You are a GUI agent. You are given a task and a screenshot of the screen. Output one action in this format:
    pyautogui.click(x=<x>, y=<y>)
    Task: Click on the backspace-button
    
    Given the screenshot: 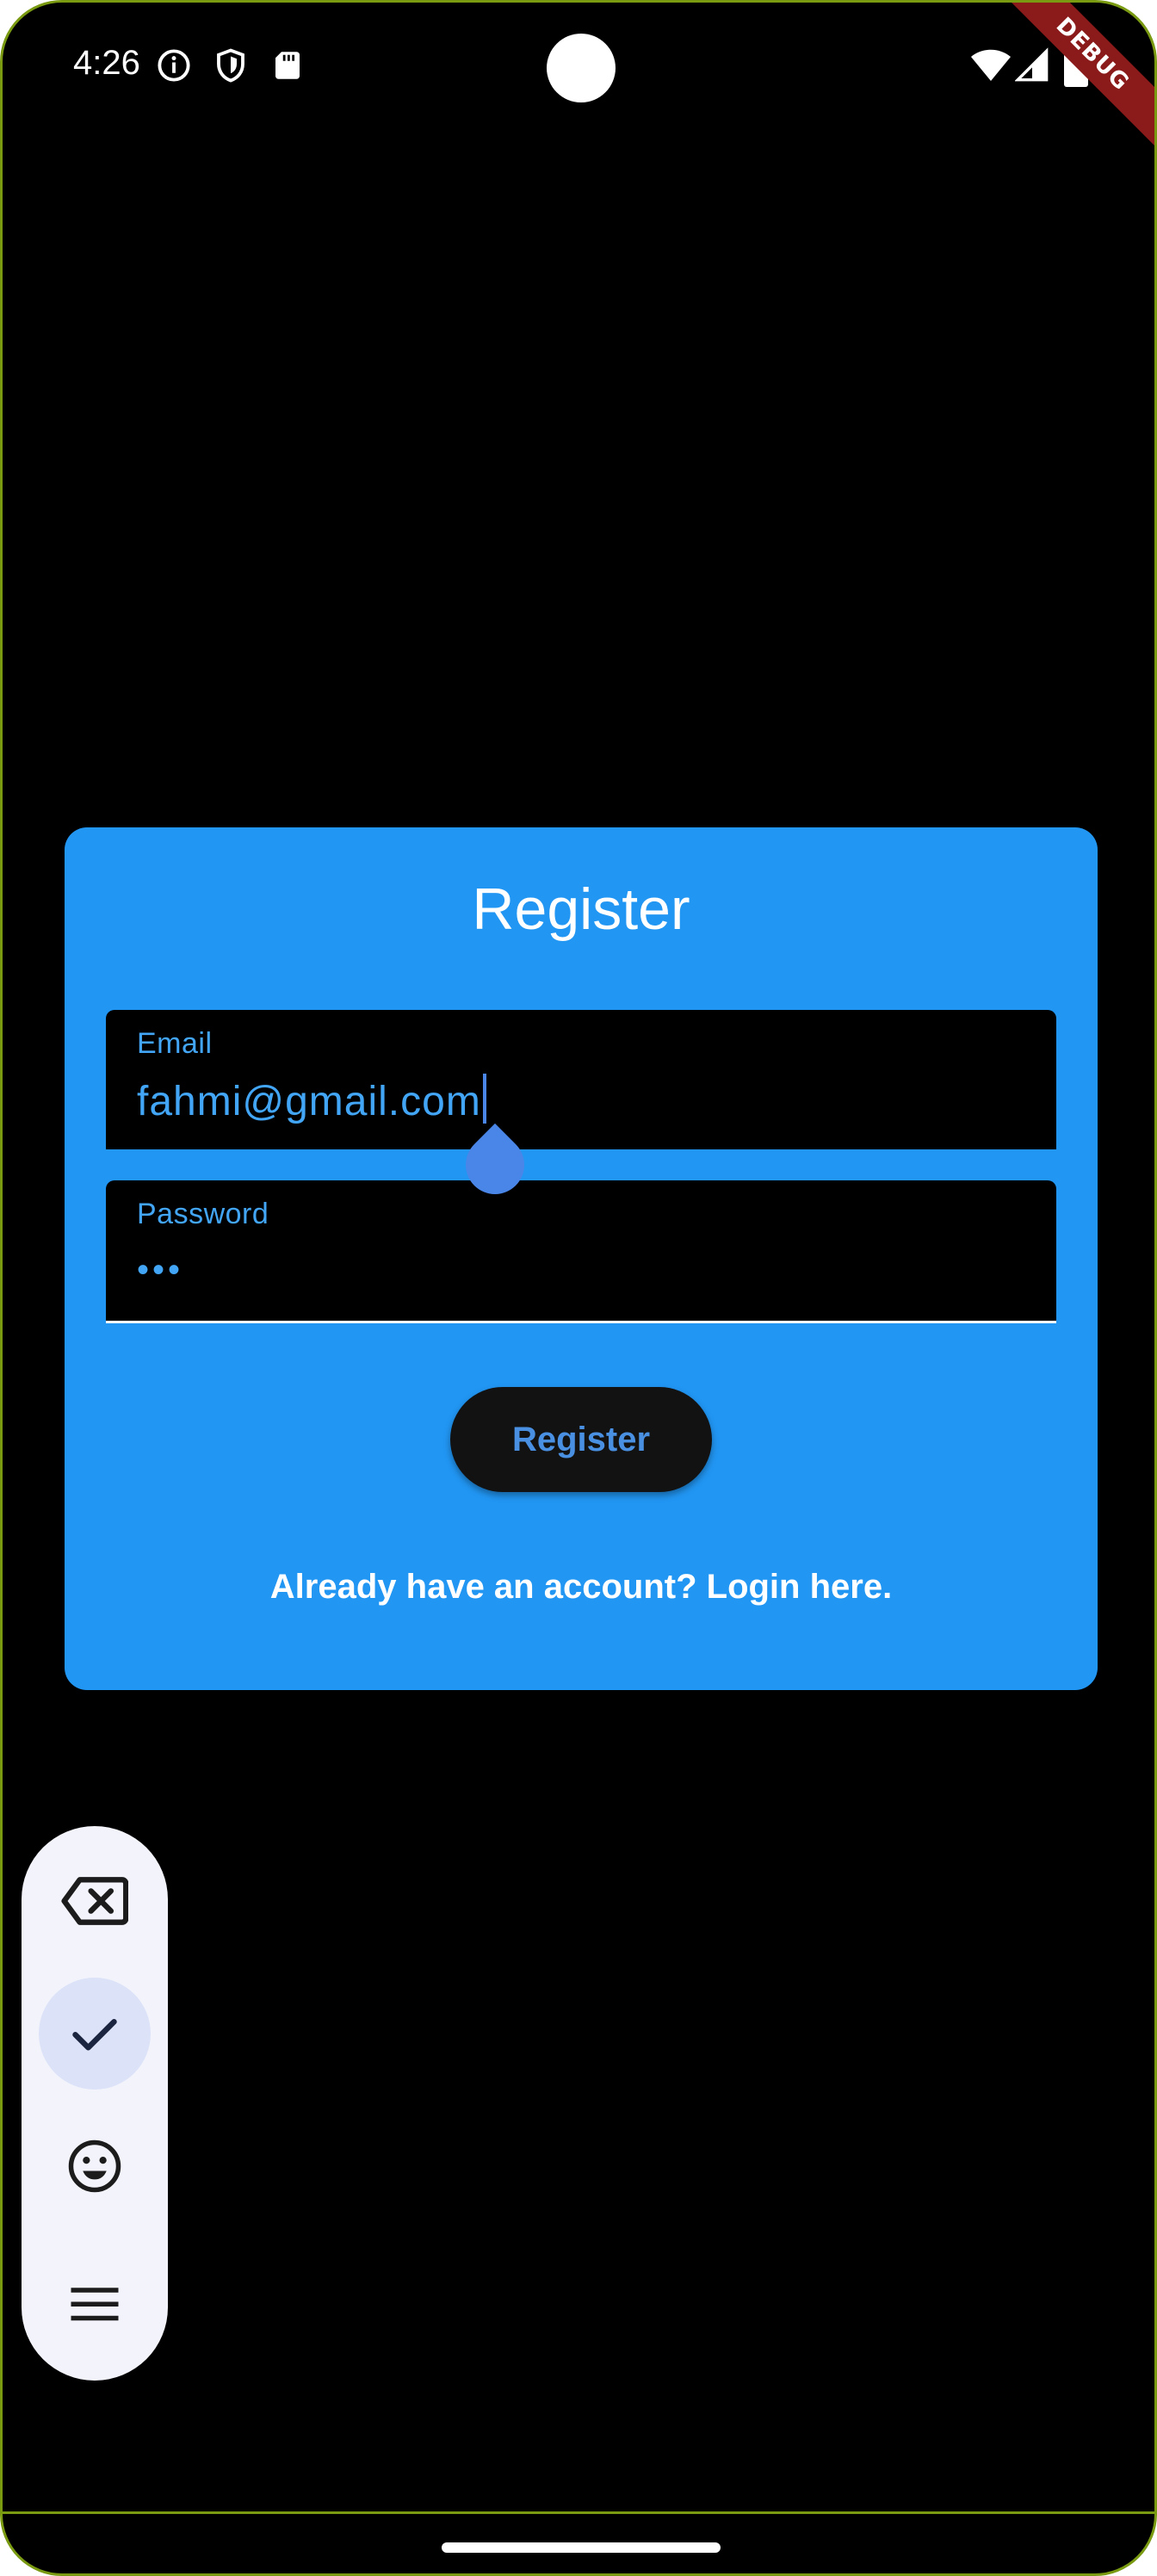 What is the action you would take?
    pyautogui.click(x=95, y=1901)
    